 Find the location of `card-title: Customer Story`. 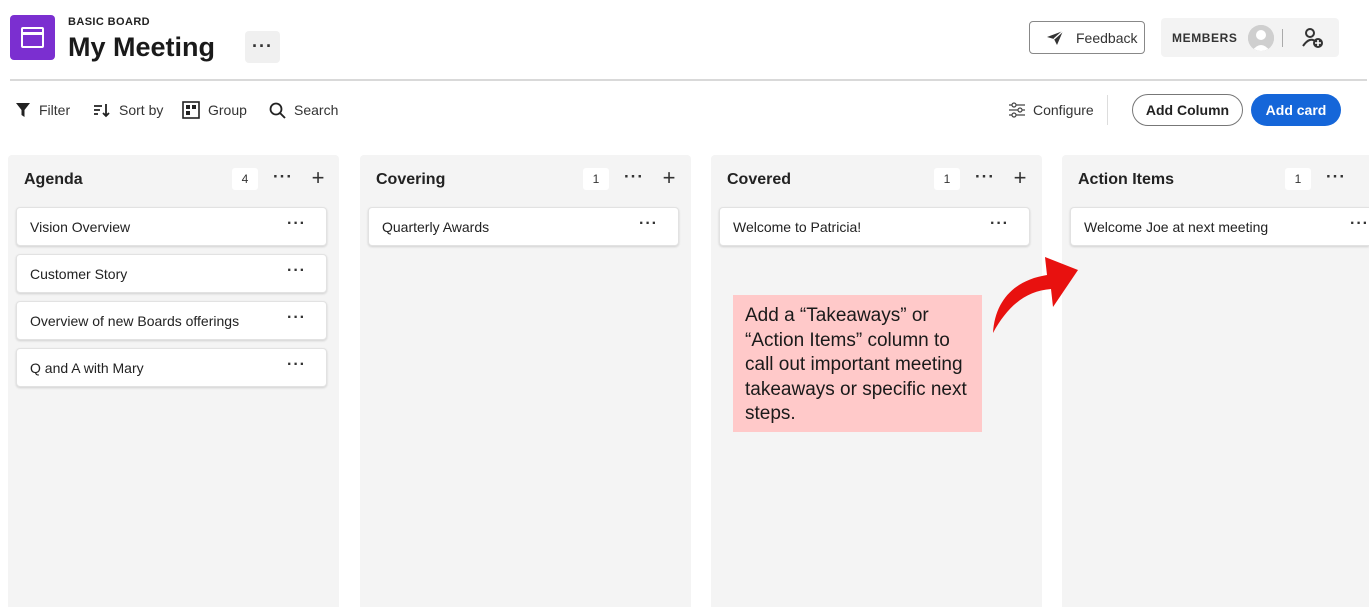

card-title: Customer Story is located at coordinates (79, 274).